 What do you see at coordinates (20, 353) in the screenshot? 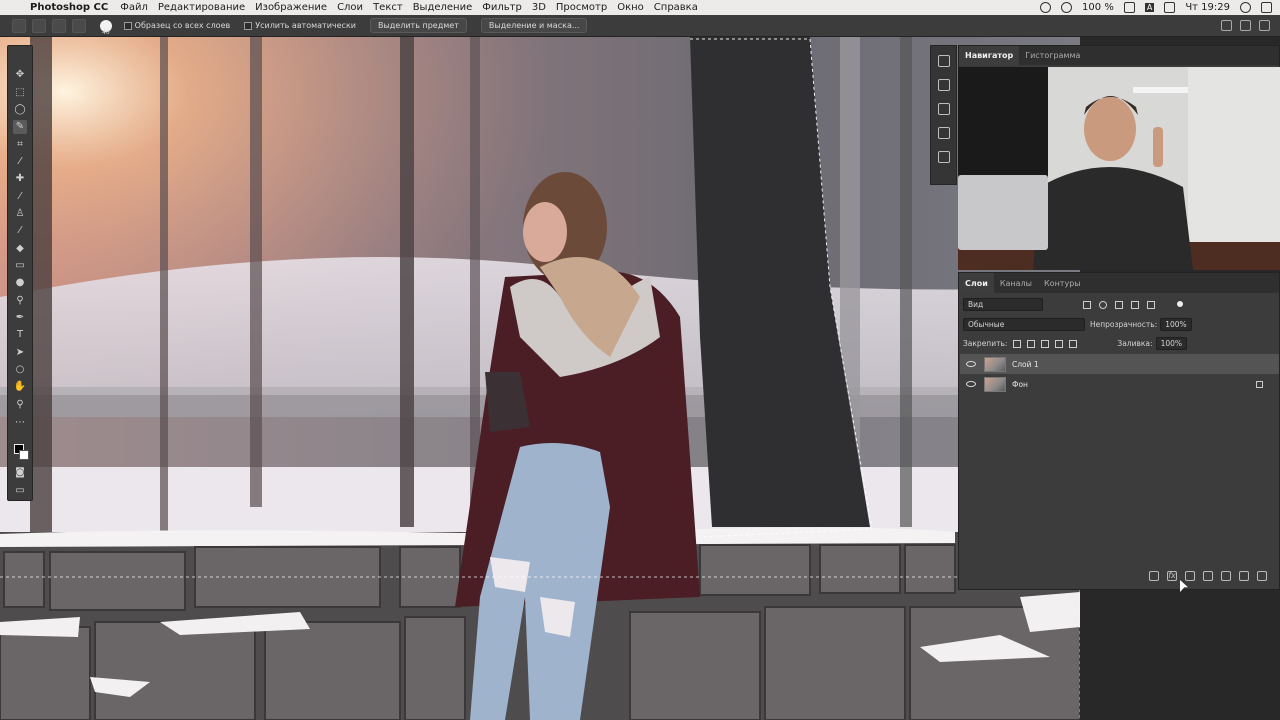
I see `path-selection-tool-icon: ➤` at bounding box center [20, 353].